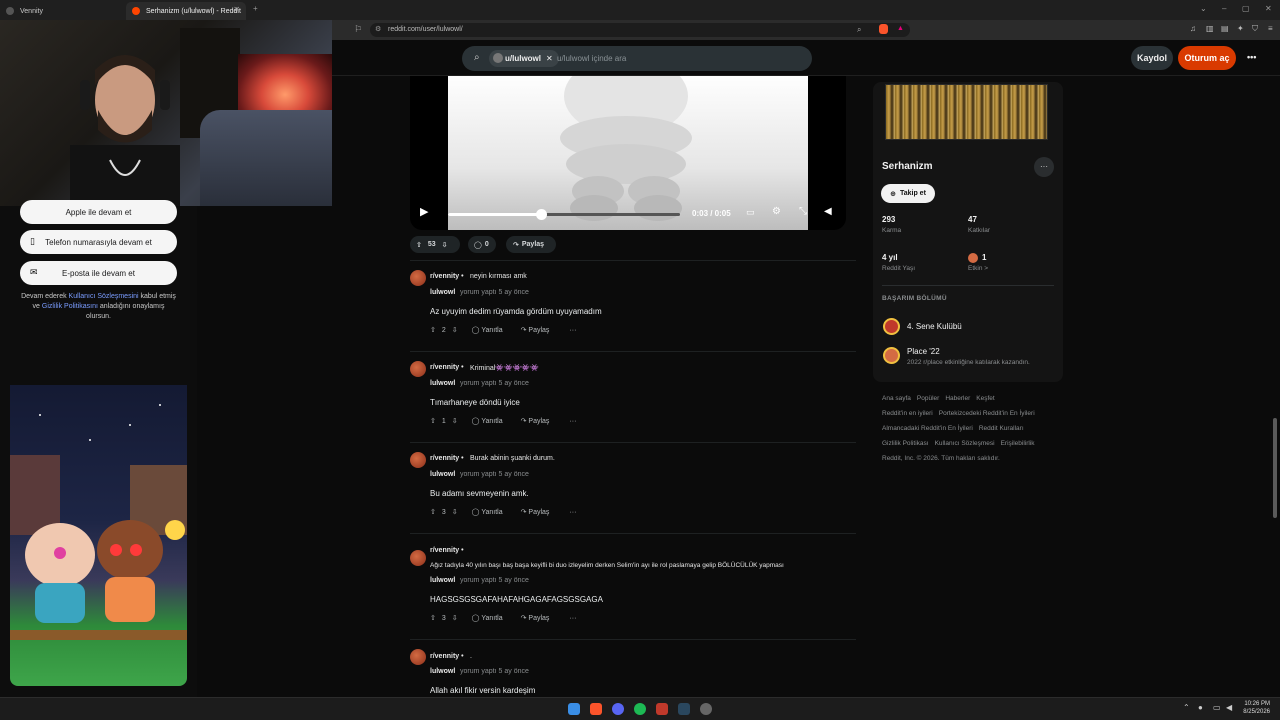 The image size is (1280, 720). What do you see at coordinates (628, 153) in the screenshot?
I see `video-player: ▶ 0:03 / 0:05 ▭ ⚙ ⤡ ◀` at bounding box center [628, 153].